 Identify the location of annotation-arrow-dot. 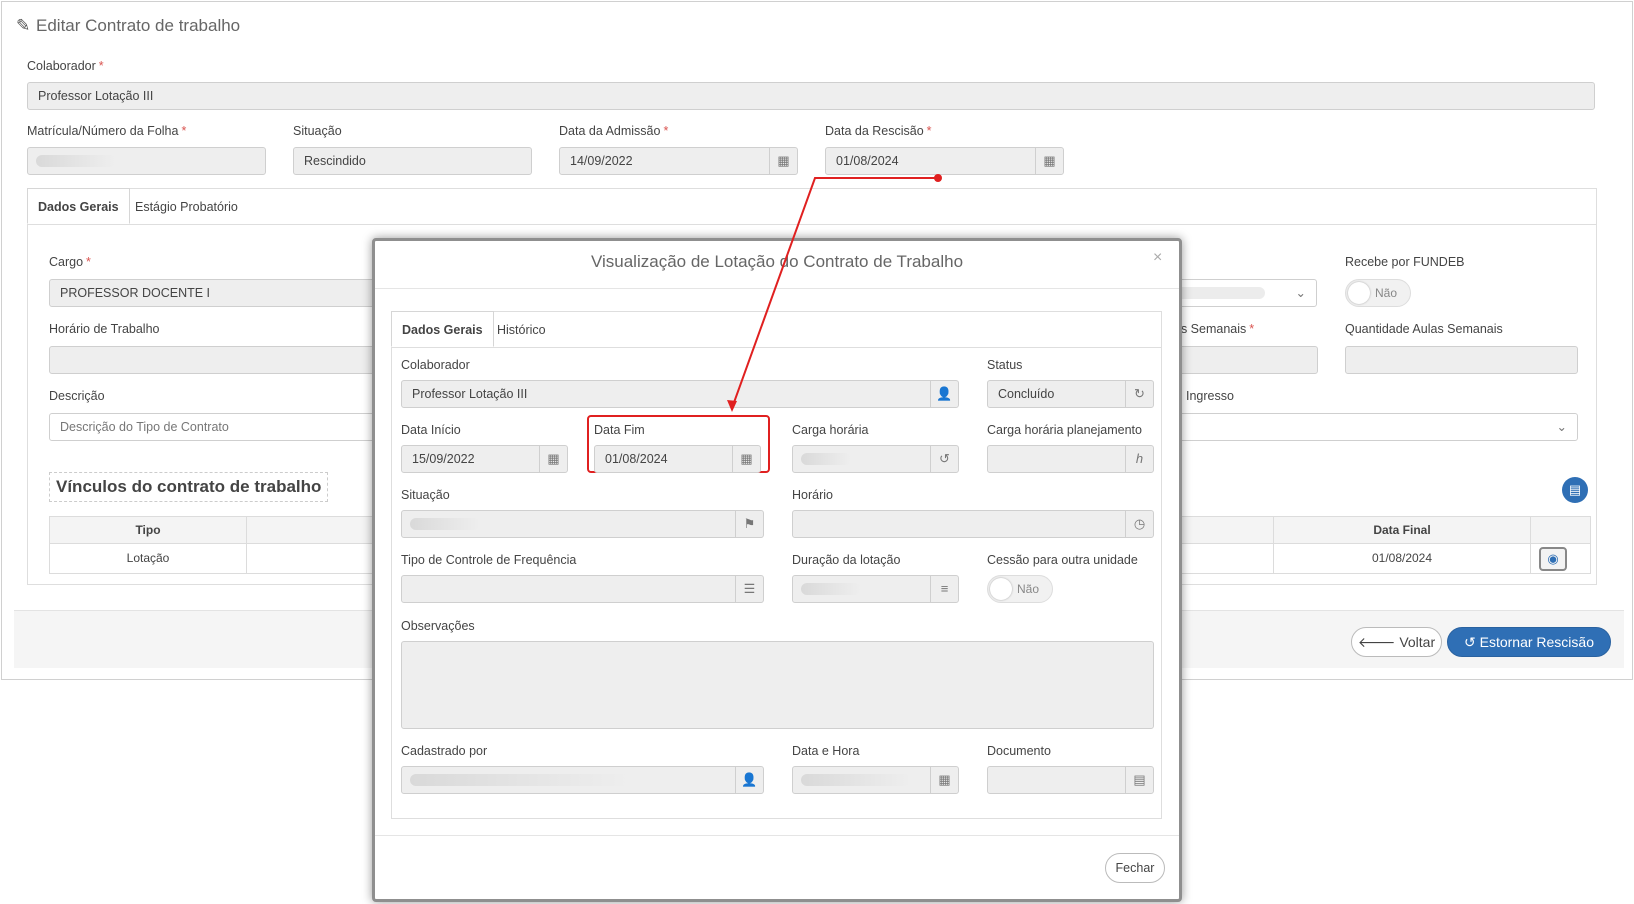
(938, 178).